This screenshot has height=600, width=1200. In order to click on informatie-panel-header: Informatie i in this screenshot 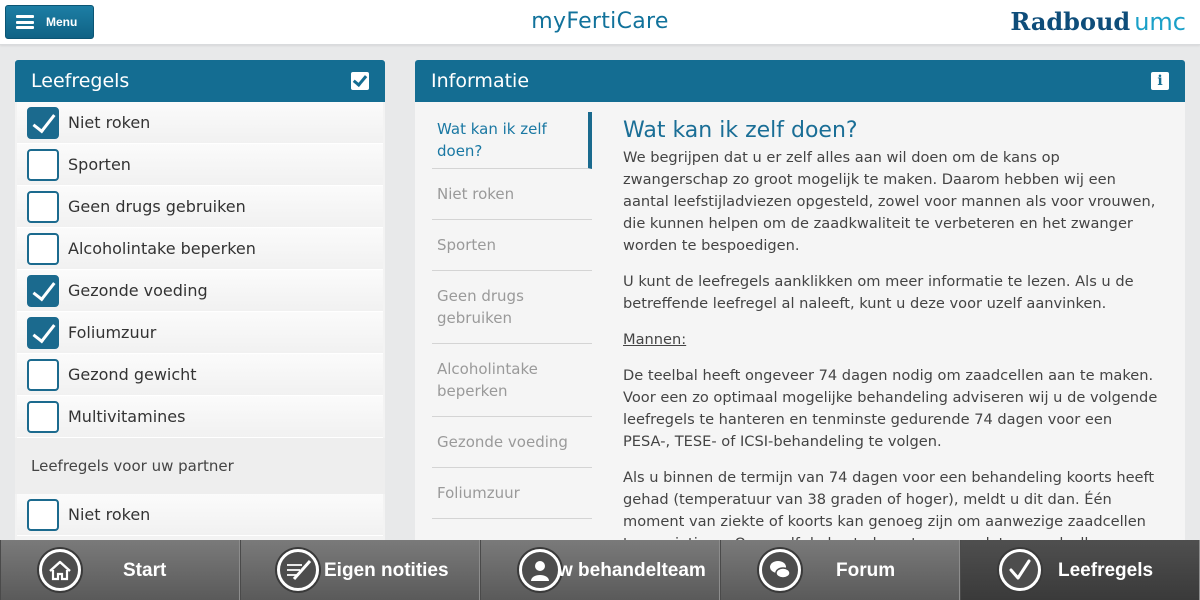, I will do `click(800, 81)`.